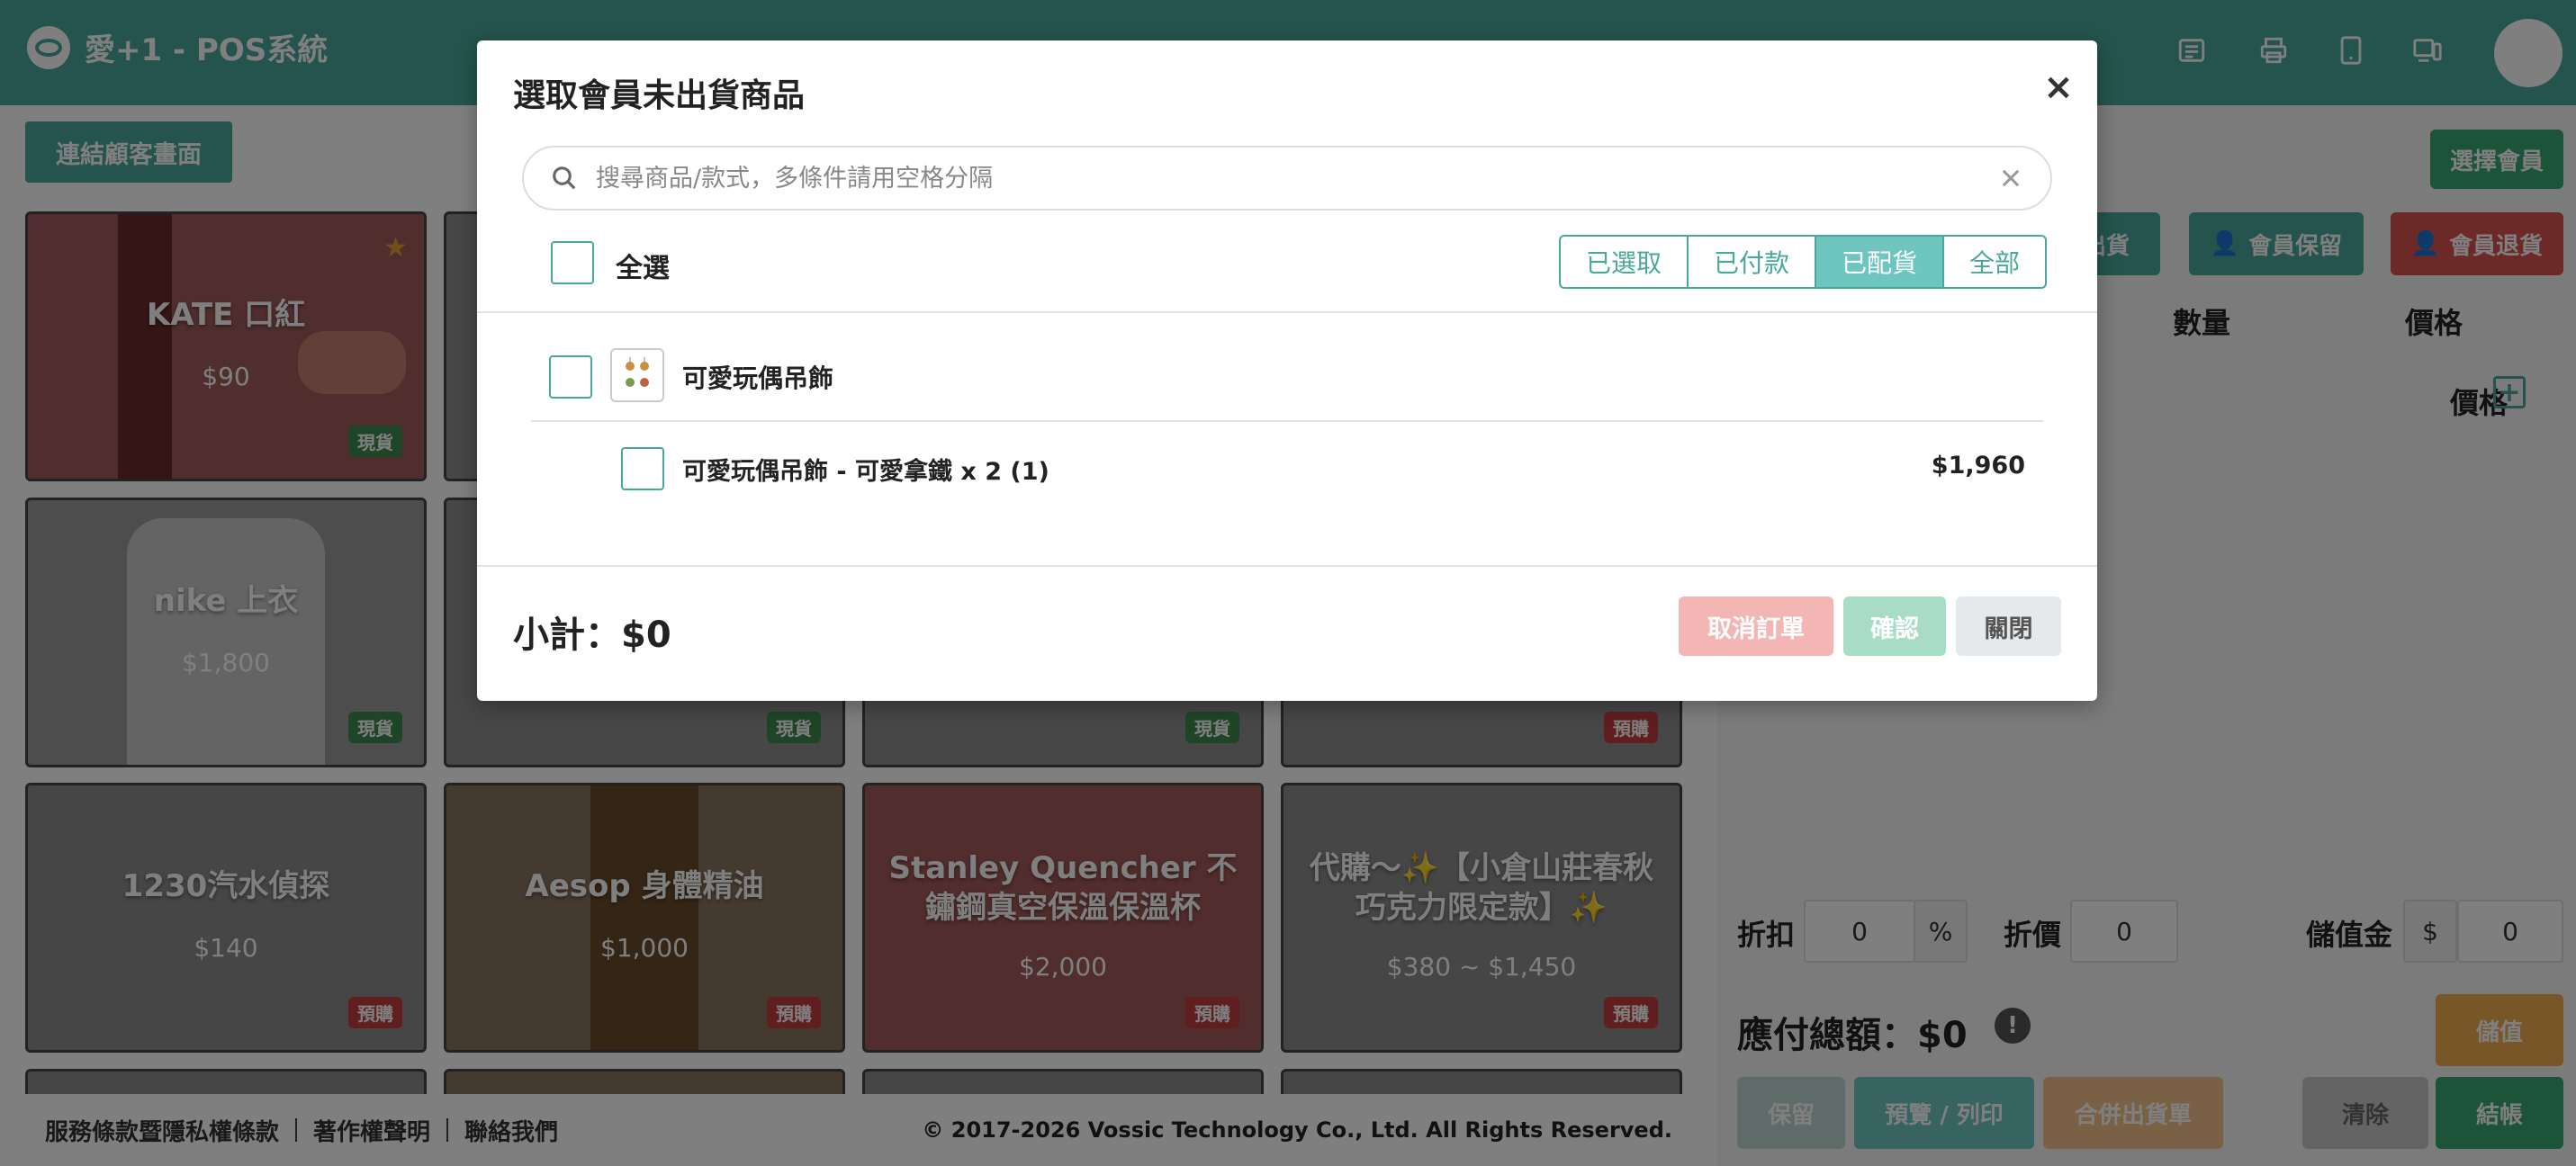  What do you see at coordinates (637, 375) in the screenshot?
I see `product-thumbnail` at bounding box center [637, 375].